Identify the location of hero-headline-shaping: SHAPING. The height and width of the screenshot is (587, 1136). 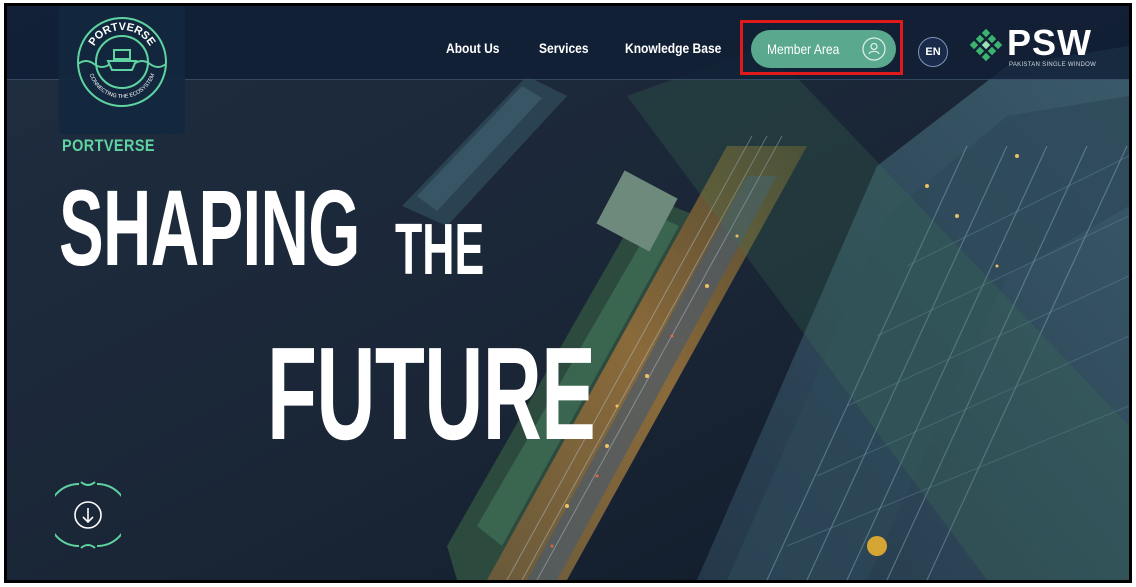
(209, 227).